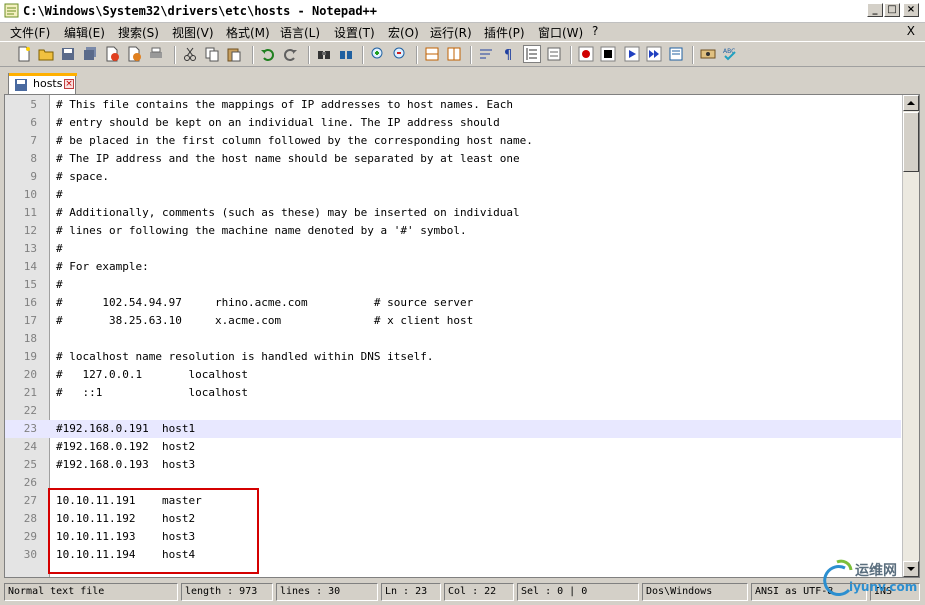 The image size is (925, 605). What do you see at coordinates (112, 54) in the screenshot?
I see `close-icon` at bounding box center [112, 54].